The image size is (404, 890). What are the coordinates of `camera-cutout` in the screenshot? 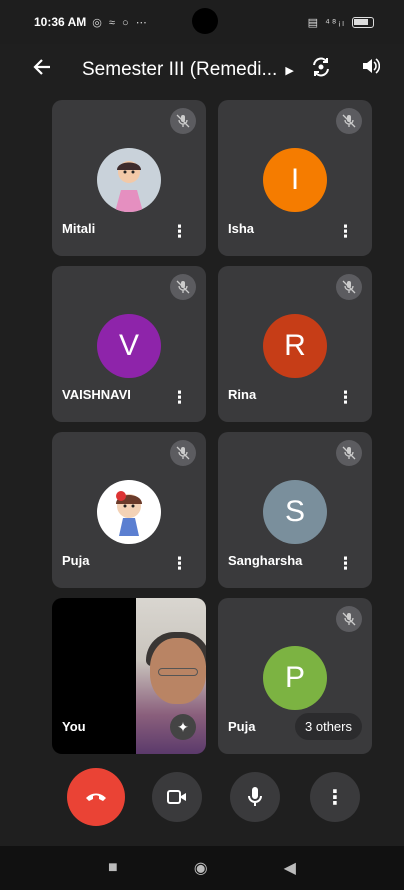 It's located at (205, 21).